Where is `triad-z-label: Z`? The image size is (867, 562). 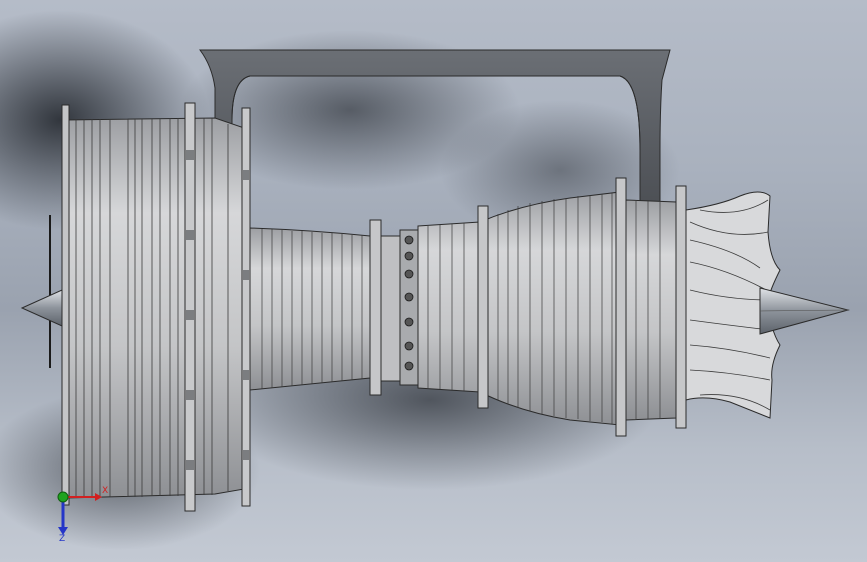 triad-z-label: Z is located at coordinates (62, 539).